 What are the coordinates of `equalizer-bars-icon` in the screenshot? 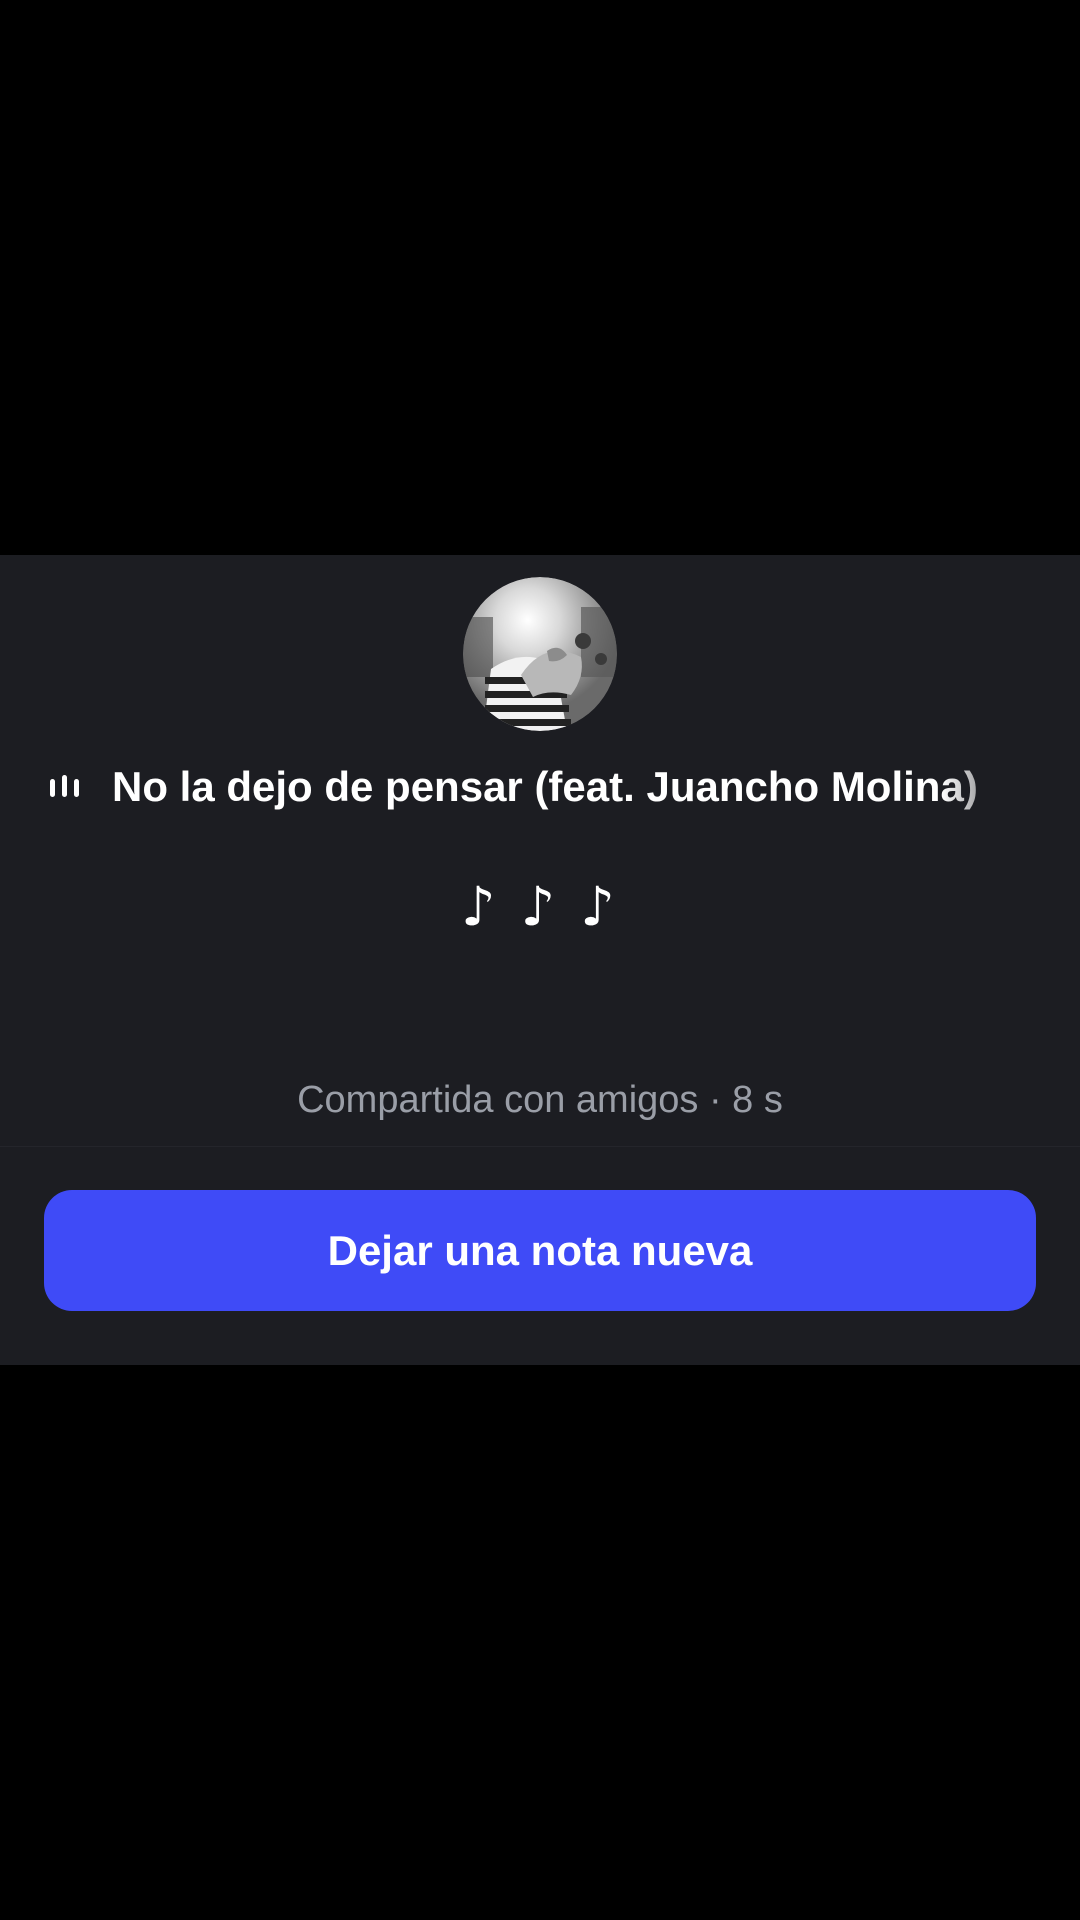 It's located at (64, 786).